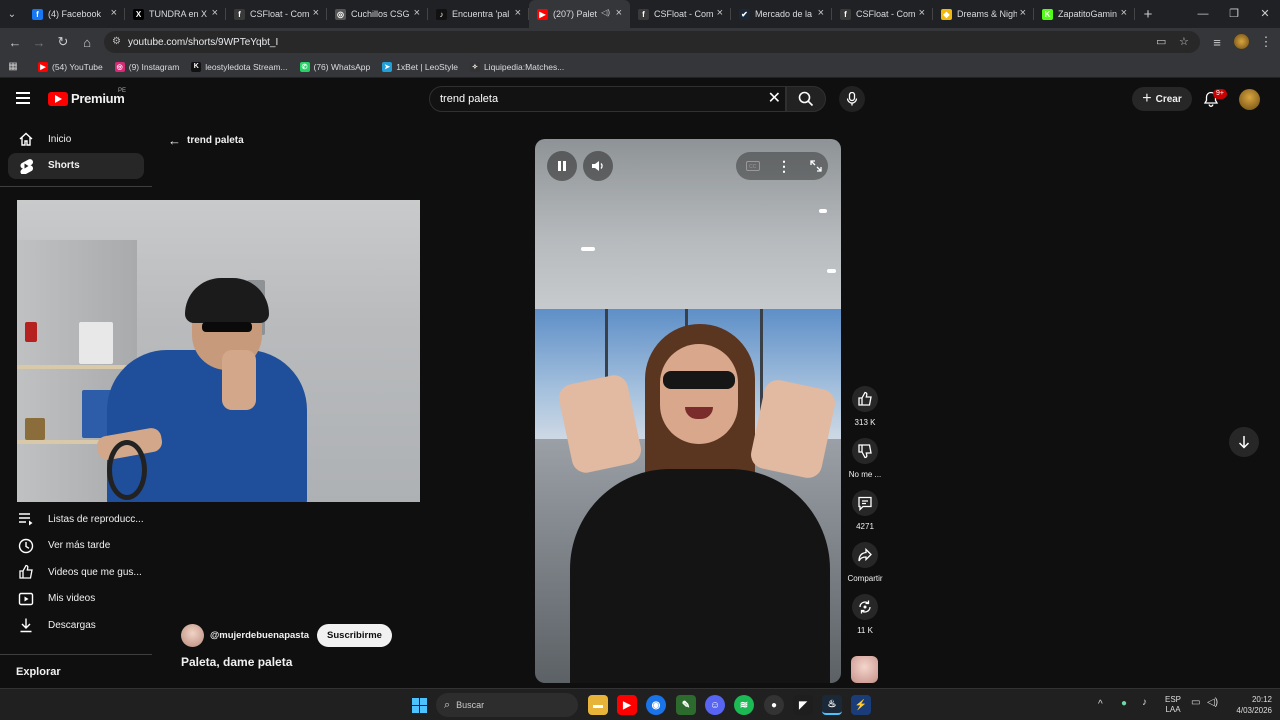 Image resolution: width=1280 pixels, height=720 pixels. Describe the element at coordinates (1244, 442) in the screenshot. I see `next-video-button` at that location.